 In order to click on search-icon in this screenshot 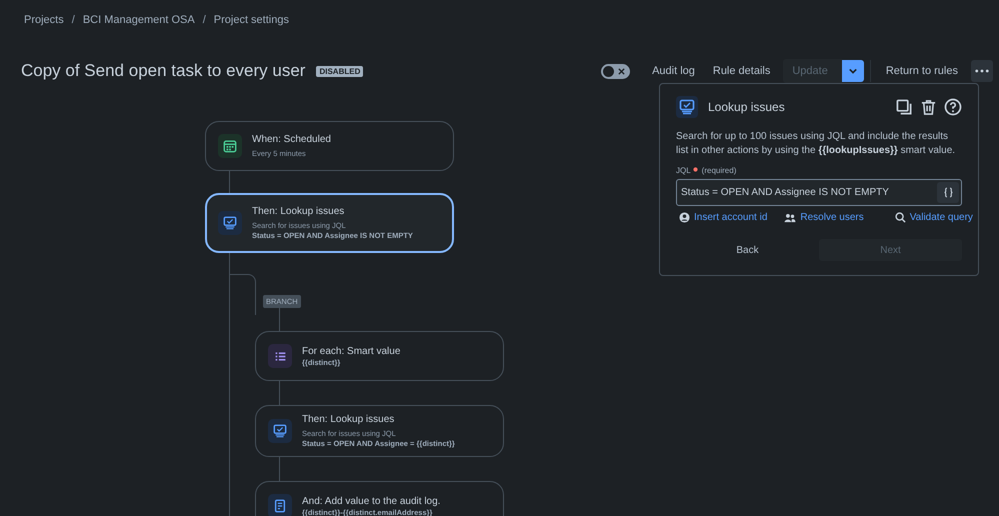, I will do `click(900, 217)`.